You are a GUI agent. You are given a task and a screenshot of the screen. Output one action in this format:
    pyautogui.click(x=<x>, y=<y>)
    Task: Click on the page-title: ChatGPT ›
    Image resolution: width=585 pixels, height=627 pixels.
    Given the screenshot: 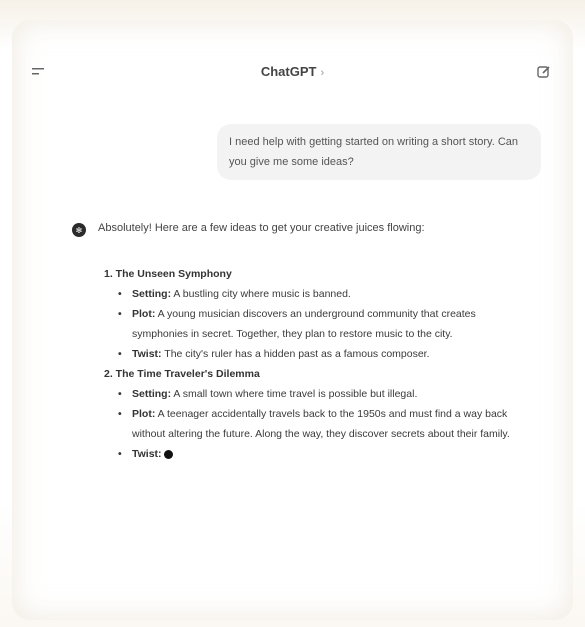 What is the action you would take?
    pyautogui.click(x=292, y=71)
    